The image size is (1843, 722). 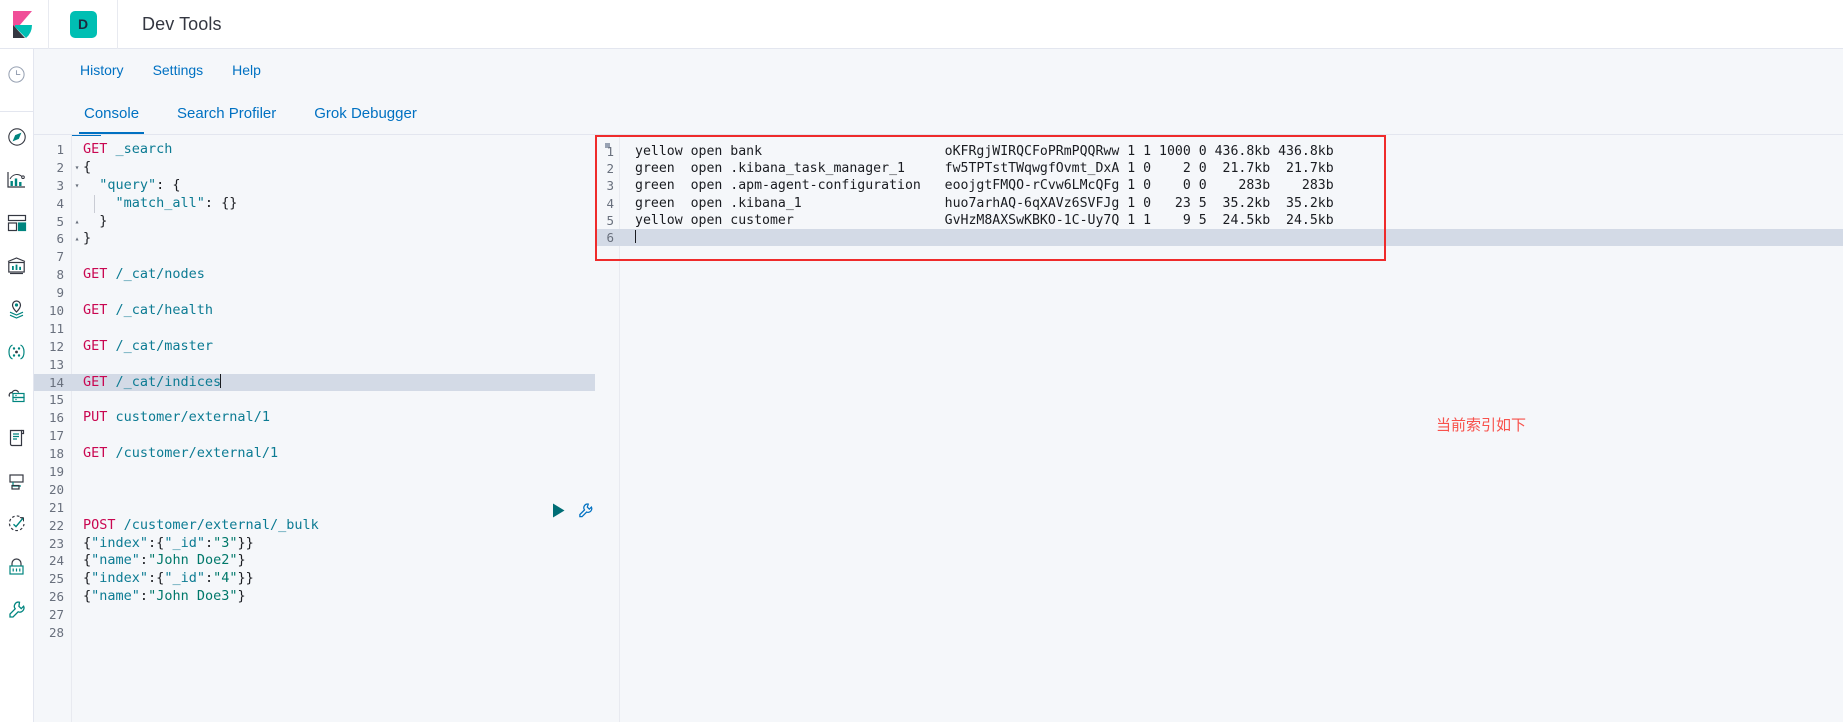 I want to click on editor-line: 2 ▾{, so click(x=314, y=168).